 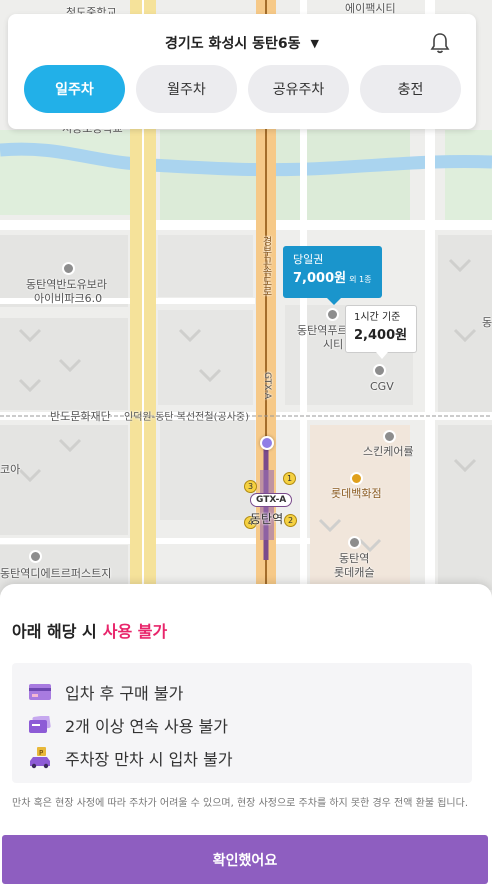 I want to click on map-label-gtx-rail: GTX-A, so click(x=267, y=386).